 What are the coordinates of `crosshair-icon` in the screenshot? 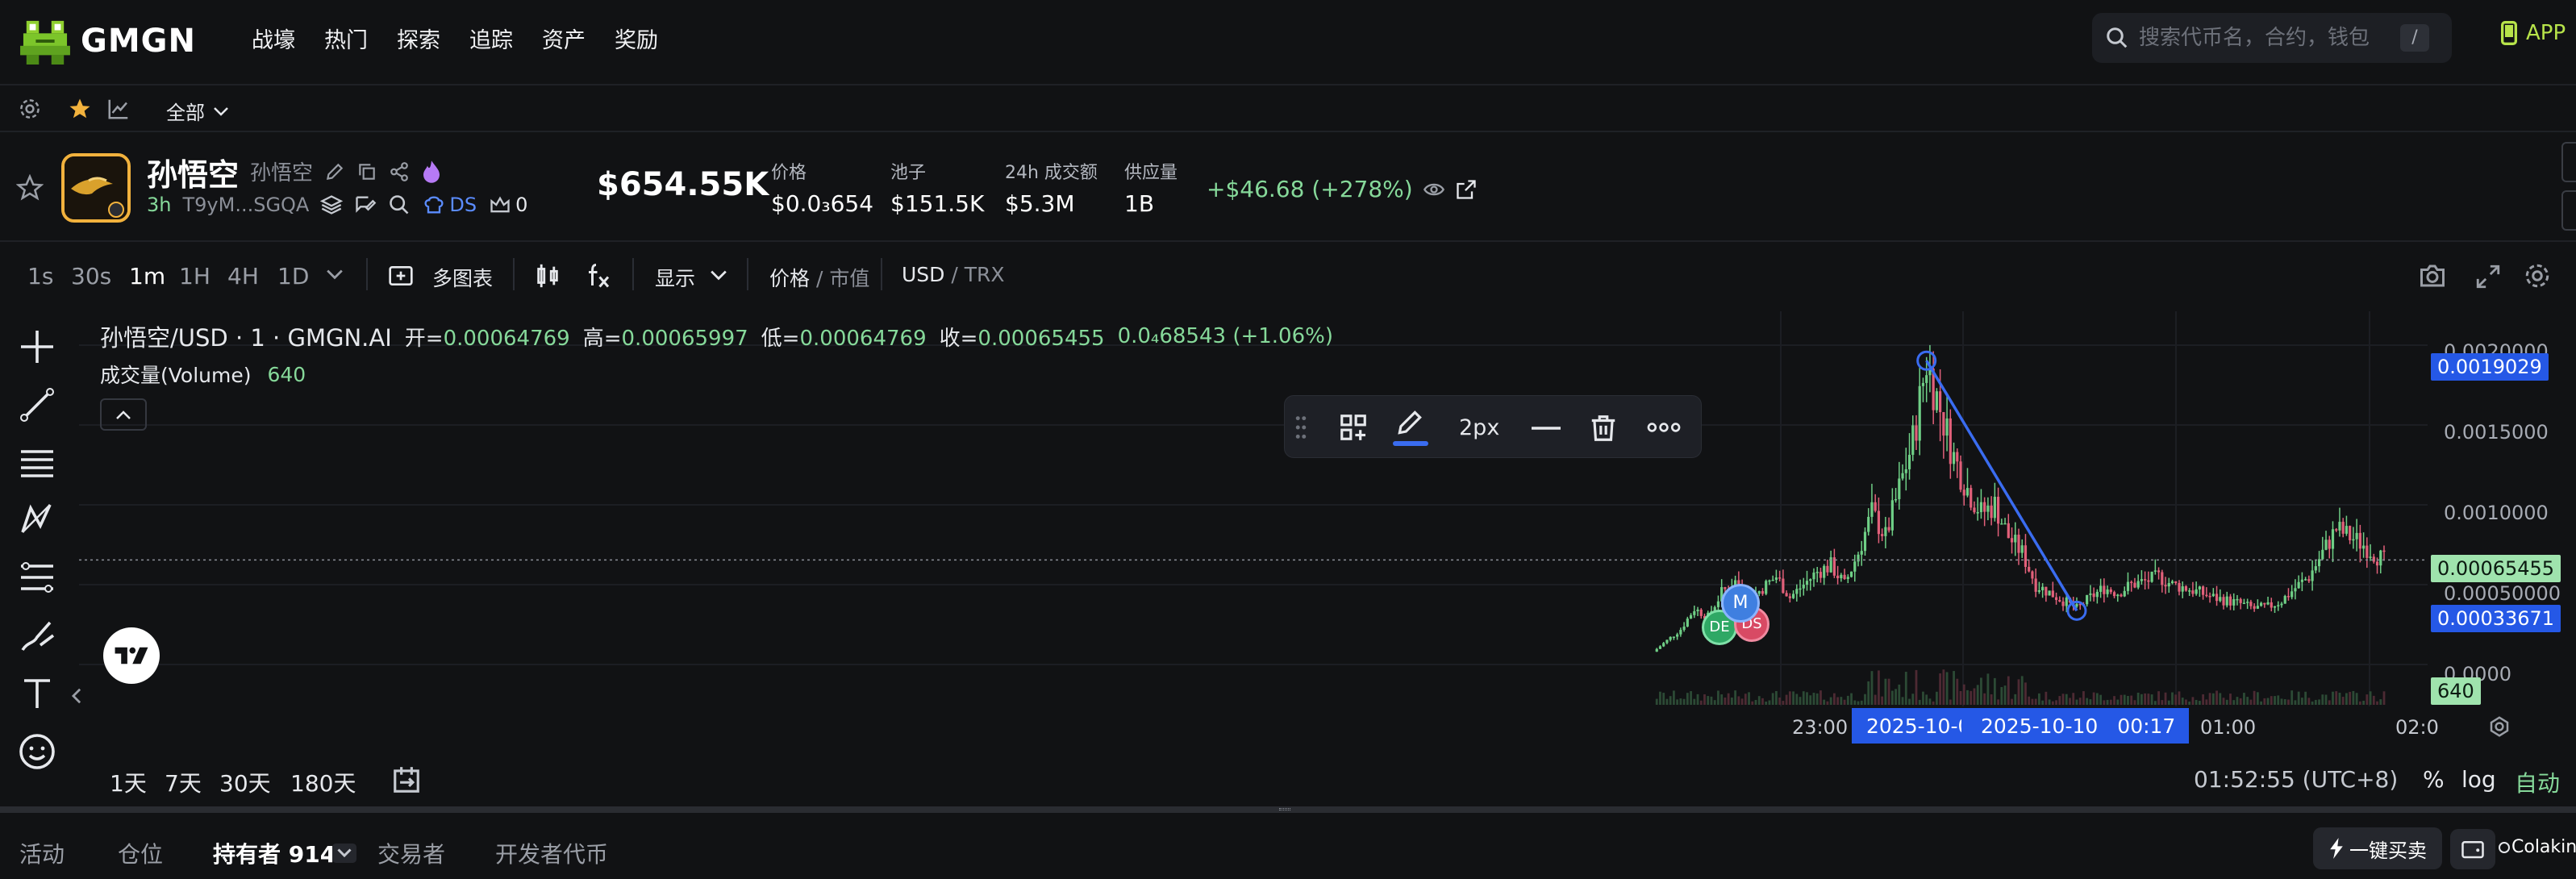 It's located at (37, 346).